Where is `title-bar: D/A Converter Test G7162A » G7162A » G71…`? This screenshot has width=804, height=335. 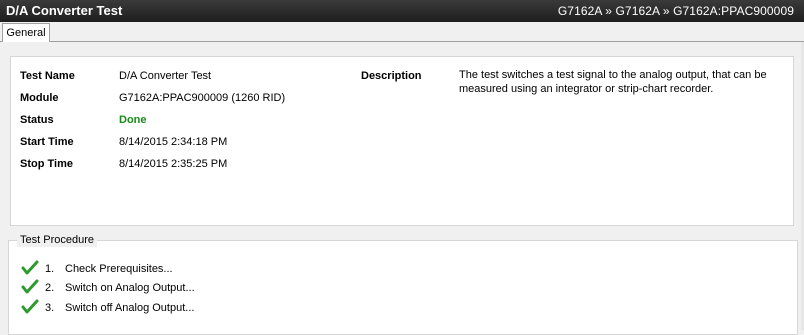 title-bar: D/A Converter Test G7162A » G7162A » G71… is located at coordinates (402, 11).